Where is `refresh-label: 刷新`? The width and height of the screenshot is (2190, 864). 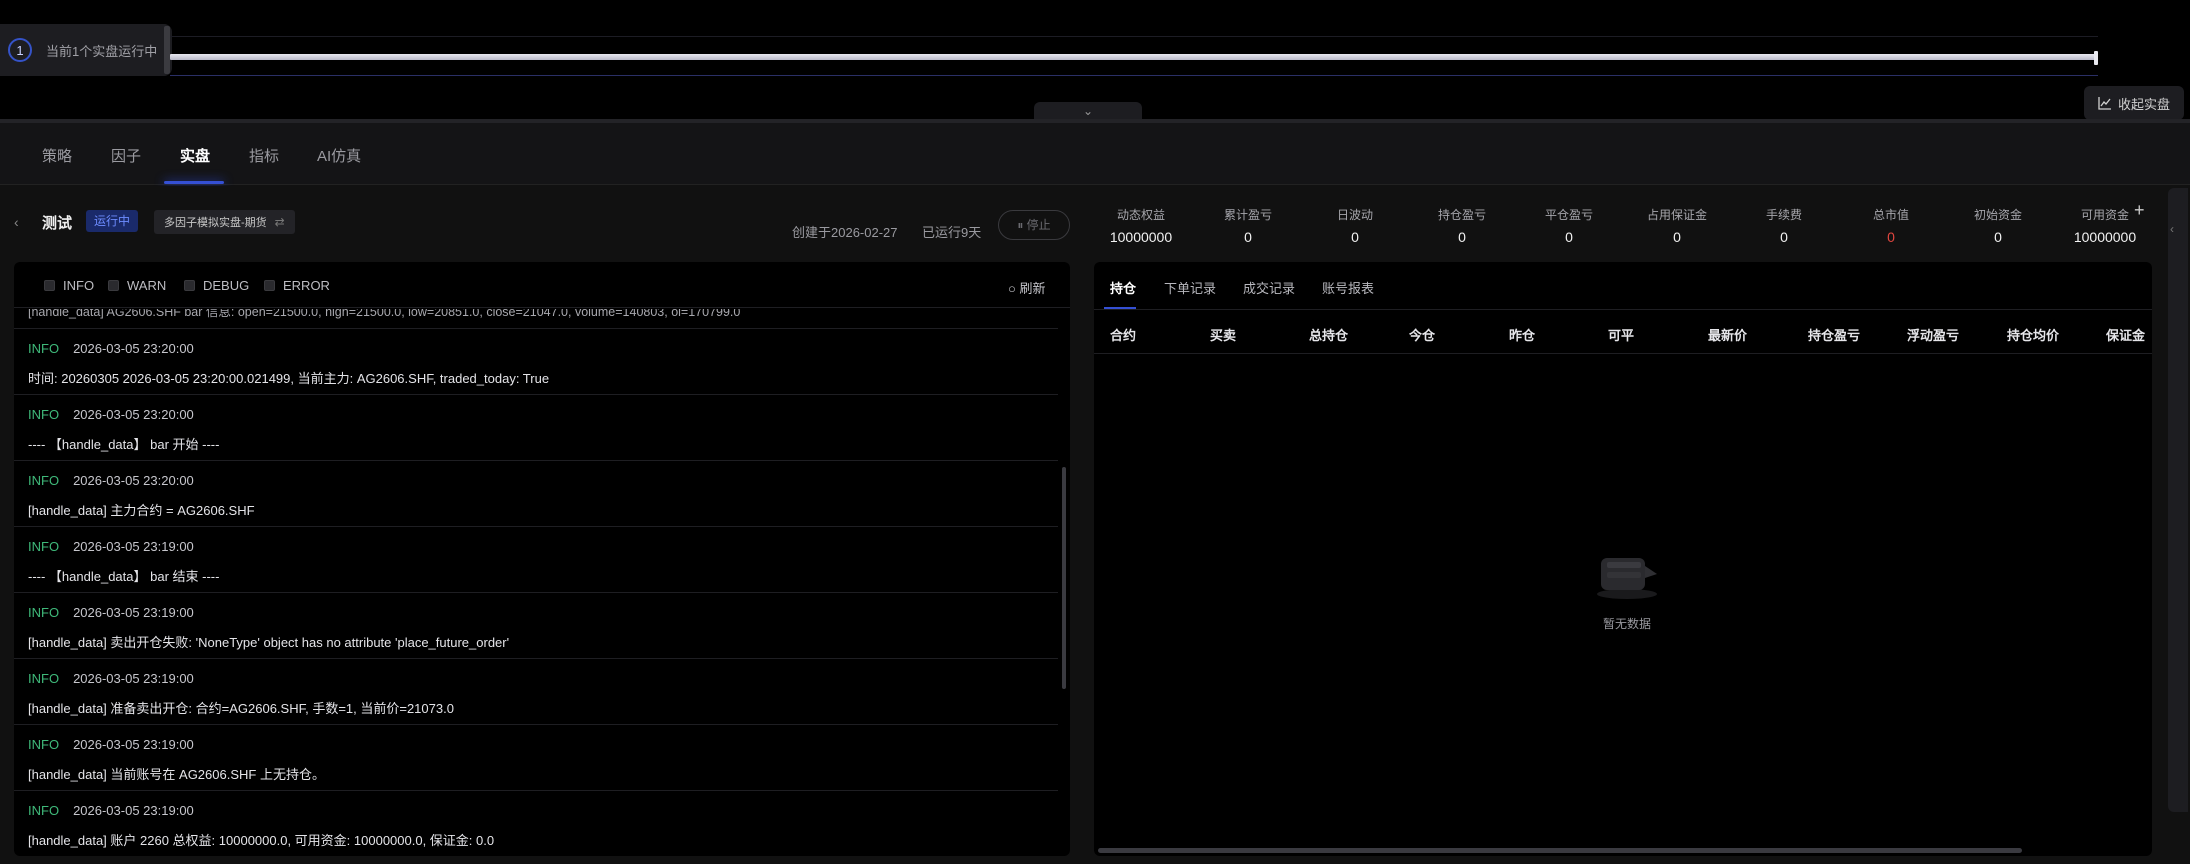 refresh-label: 刷新 is located at coordinates (1032, 288).